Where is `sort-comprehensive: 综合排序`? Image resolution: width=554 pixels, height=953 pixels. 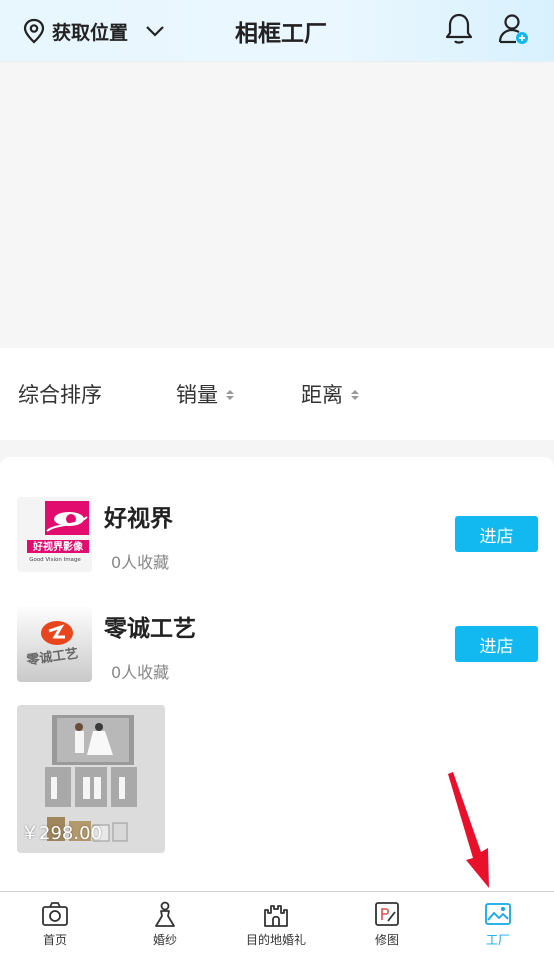 sort-comprehensive: 综合排序 is located at coordinates (60, 394).